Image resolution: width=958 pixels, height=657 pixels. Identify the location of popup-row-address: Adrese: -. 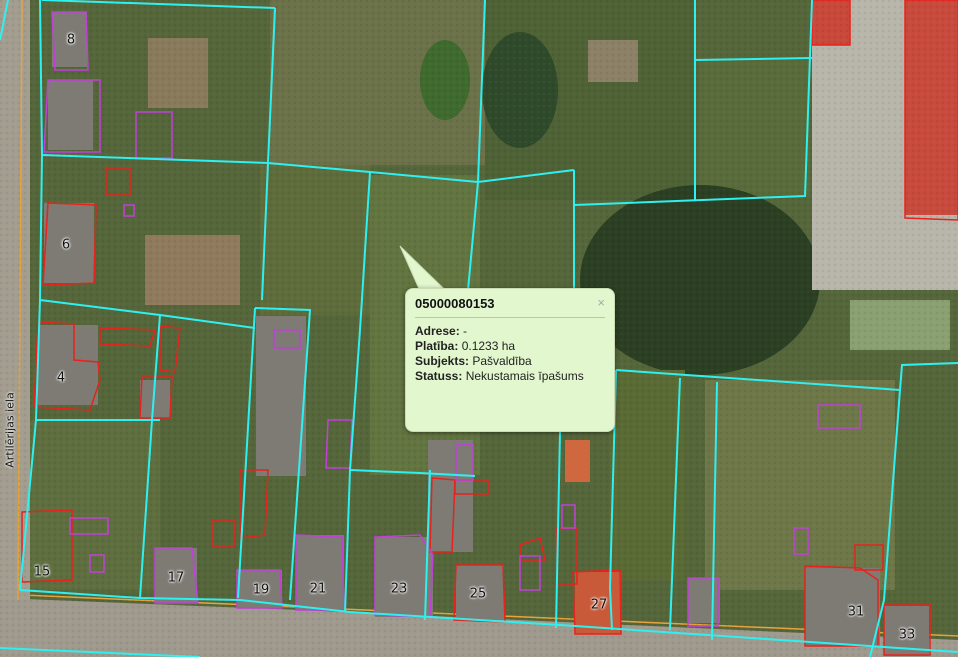
(510, 331).